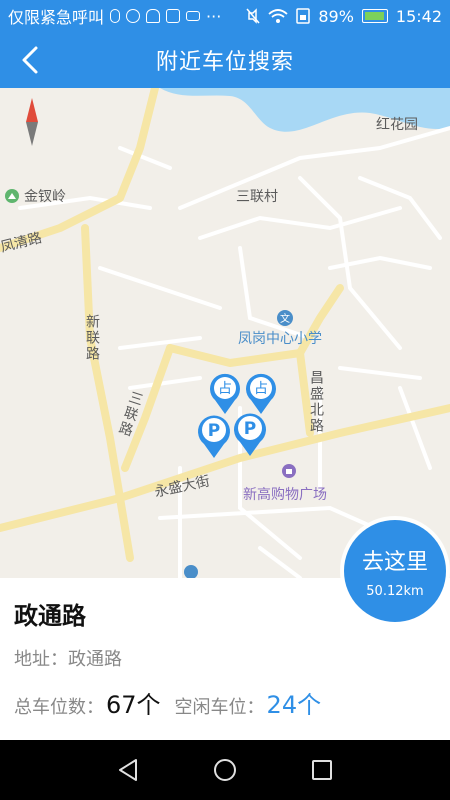  Describe the element at coordinates (214, 16) in the screenshot. I see `more-notifications-icon: ···` at that location.